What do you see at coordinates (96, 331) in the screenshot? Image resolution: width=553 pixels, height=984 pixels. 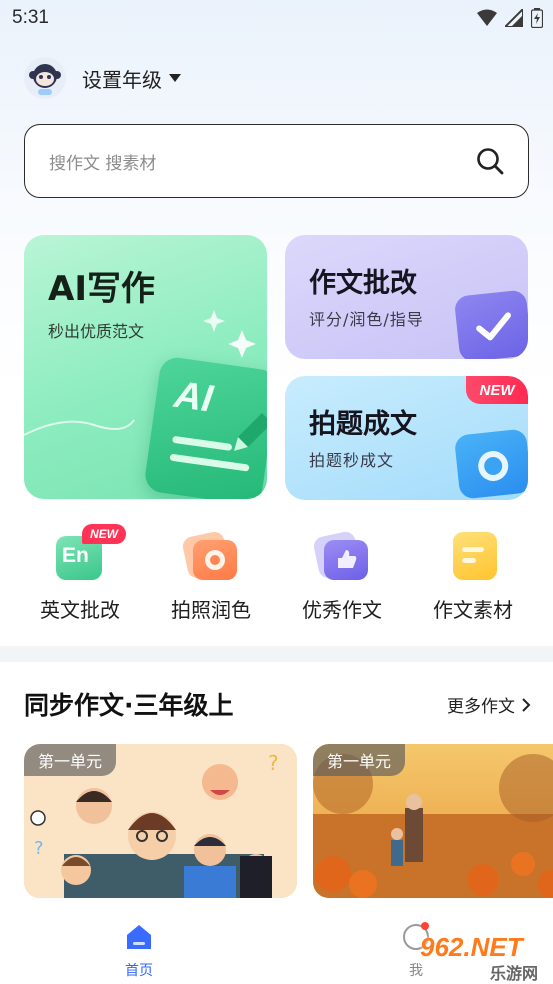 I see `ai-writing-subtitle: 秒出优质范文` at bounding box center [96, 331].